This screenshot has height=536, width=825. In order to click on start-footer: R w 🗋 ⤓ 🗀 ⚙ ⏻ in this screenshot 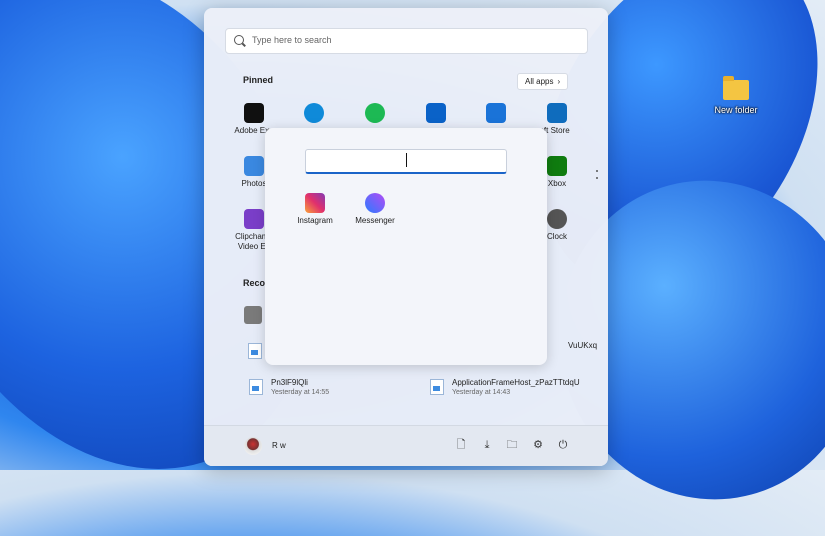, I will do `click(406, 445)`.